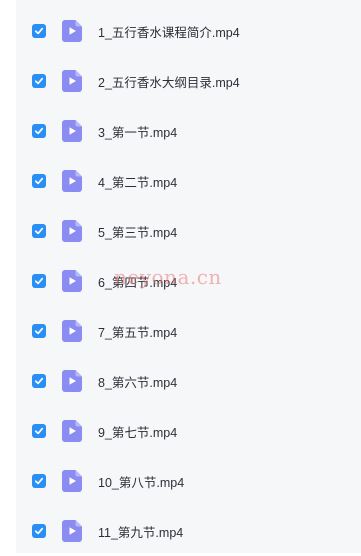 Image resolution: width=361 pixels, height=556 pixels. I want to click on file-row: 2_五行香水大纲目录.mp4, so click(180, 81).